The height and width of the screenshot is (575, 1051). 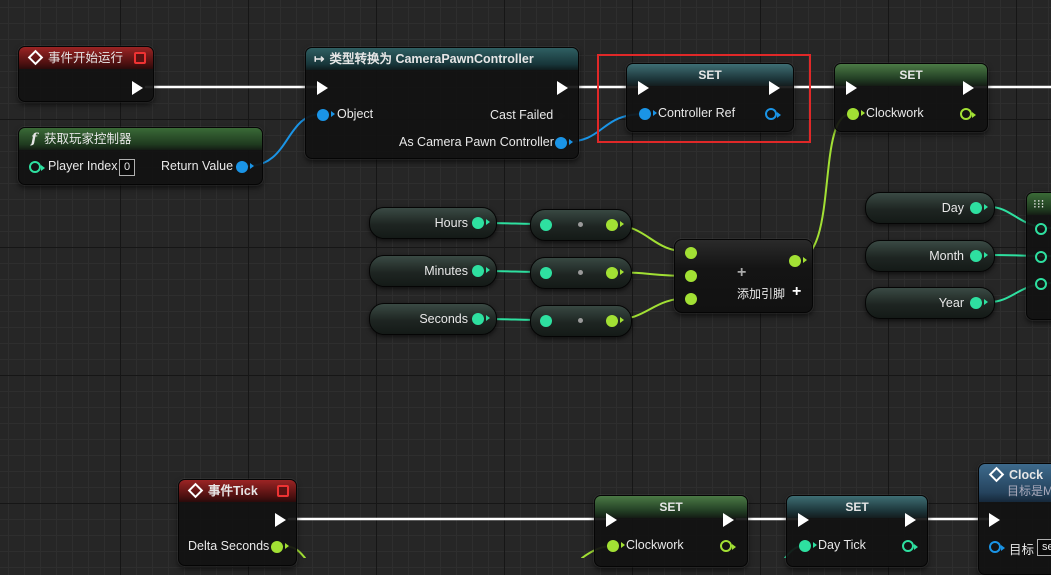 I want to click on set-clockwork-exec-in-pin, so click(x=851, y=88).